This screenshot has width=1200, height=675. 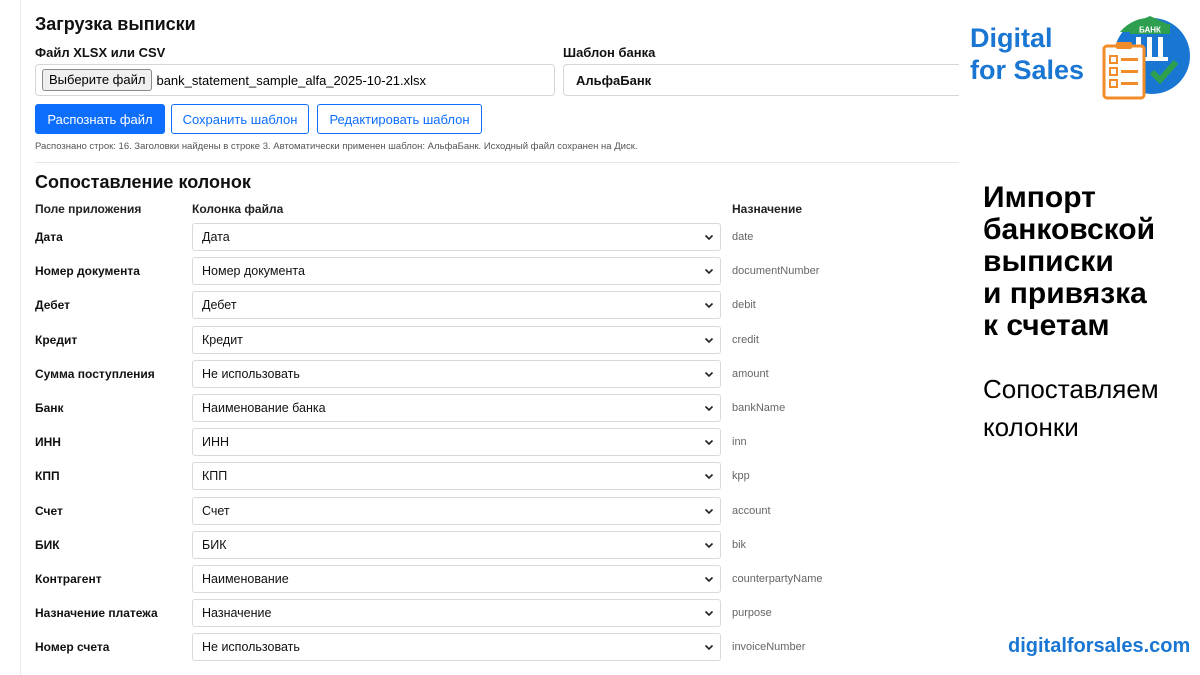 I want to click on app-field-label: Счет, so click(x=49, y=510).